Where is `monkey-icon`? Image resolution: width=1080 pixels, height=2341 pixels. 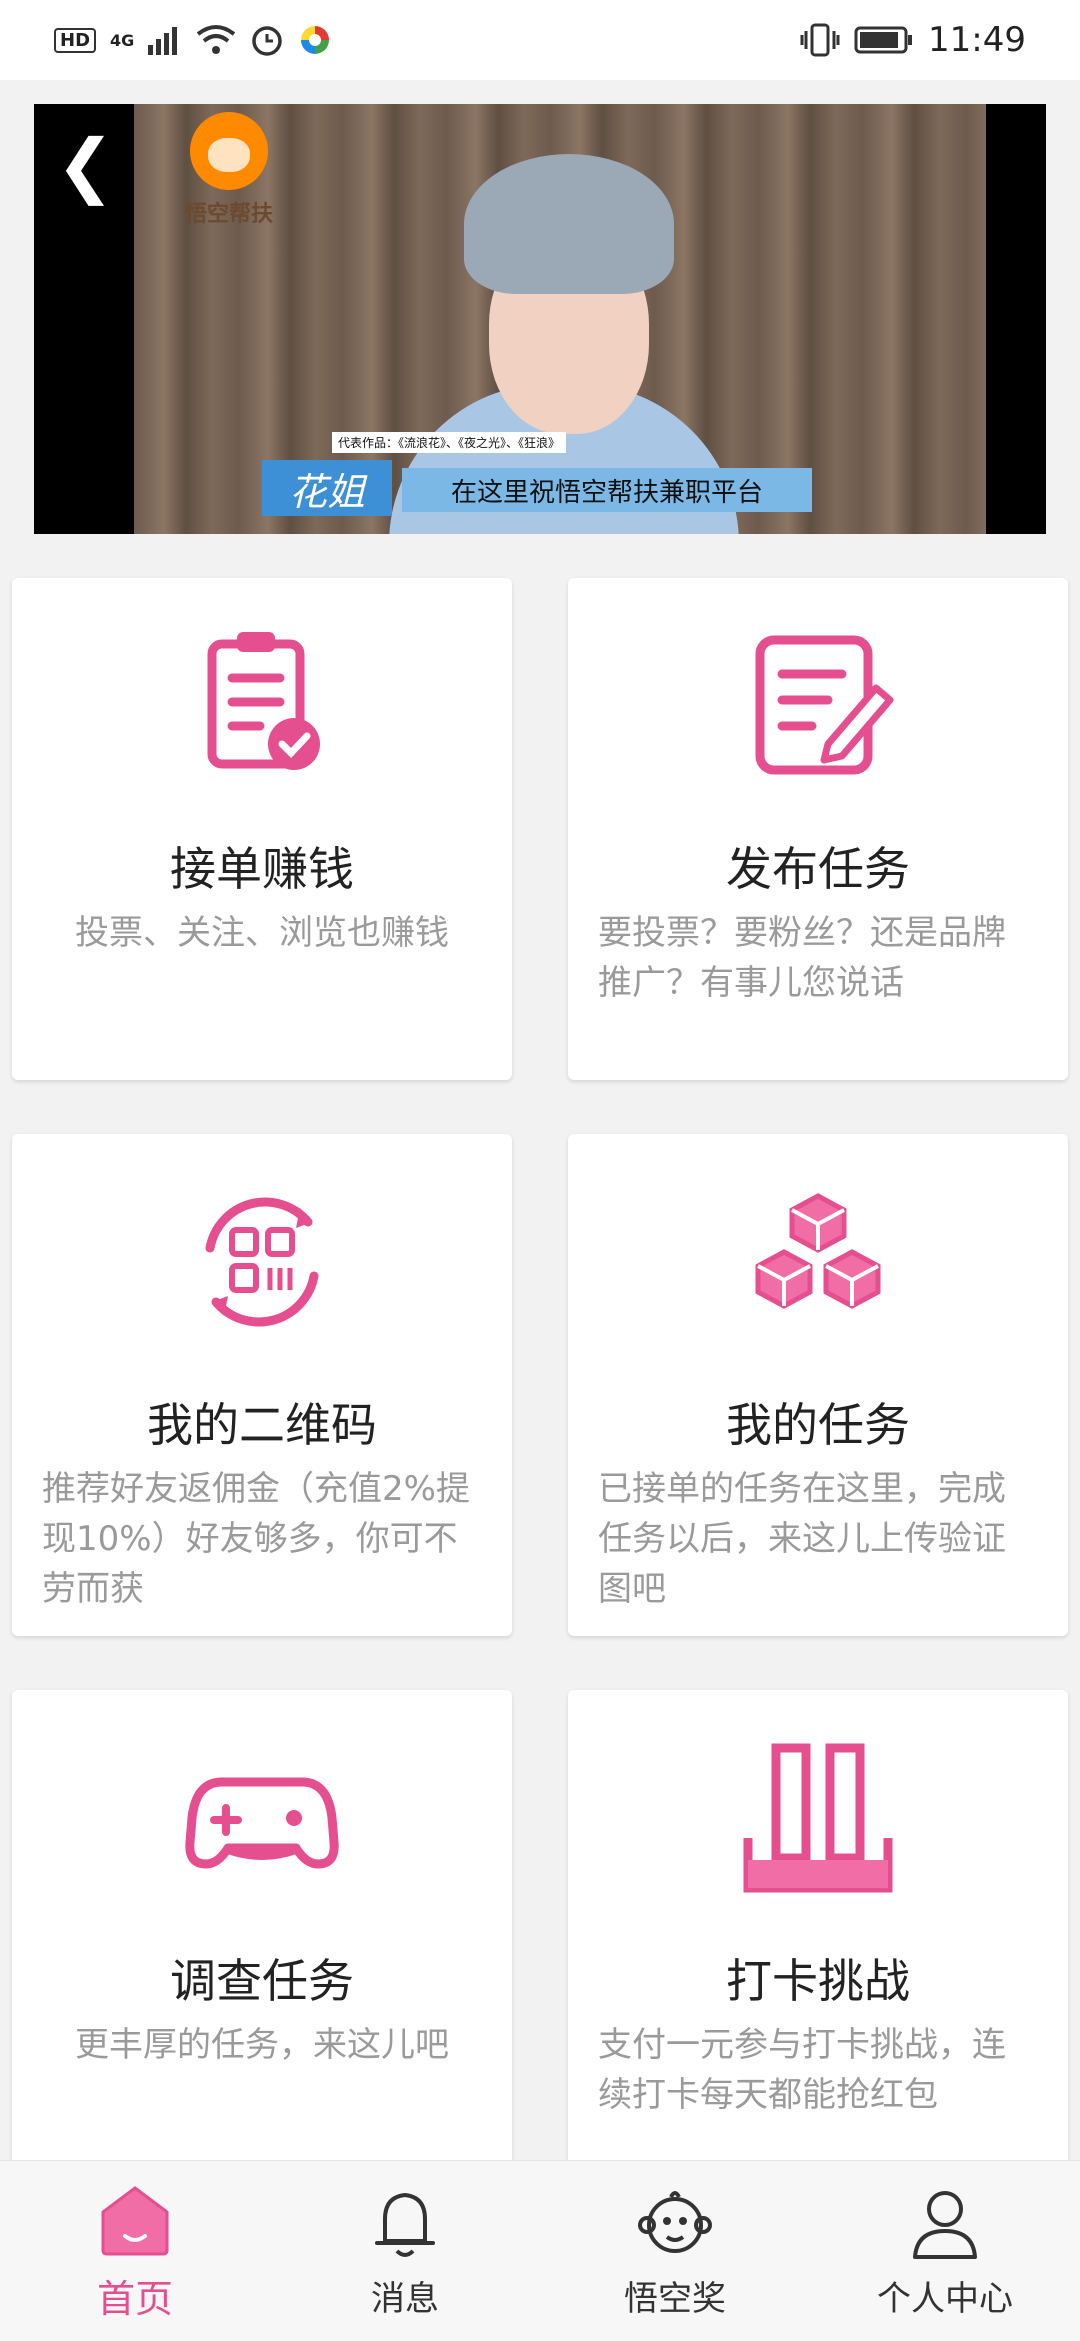 monkey-icon is located at coordinates (675, 2221).